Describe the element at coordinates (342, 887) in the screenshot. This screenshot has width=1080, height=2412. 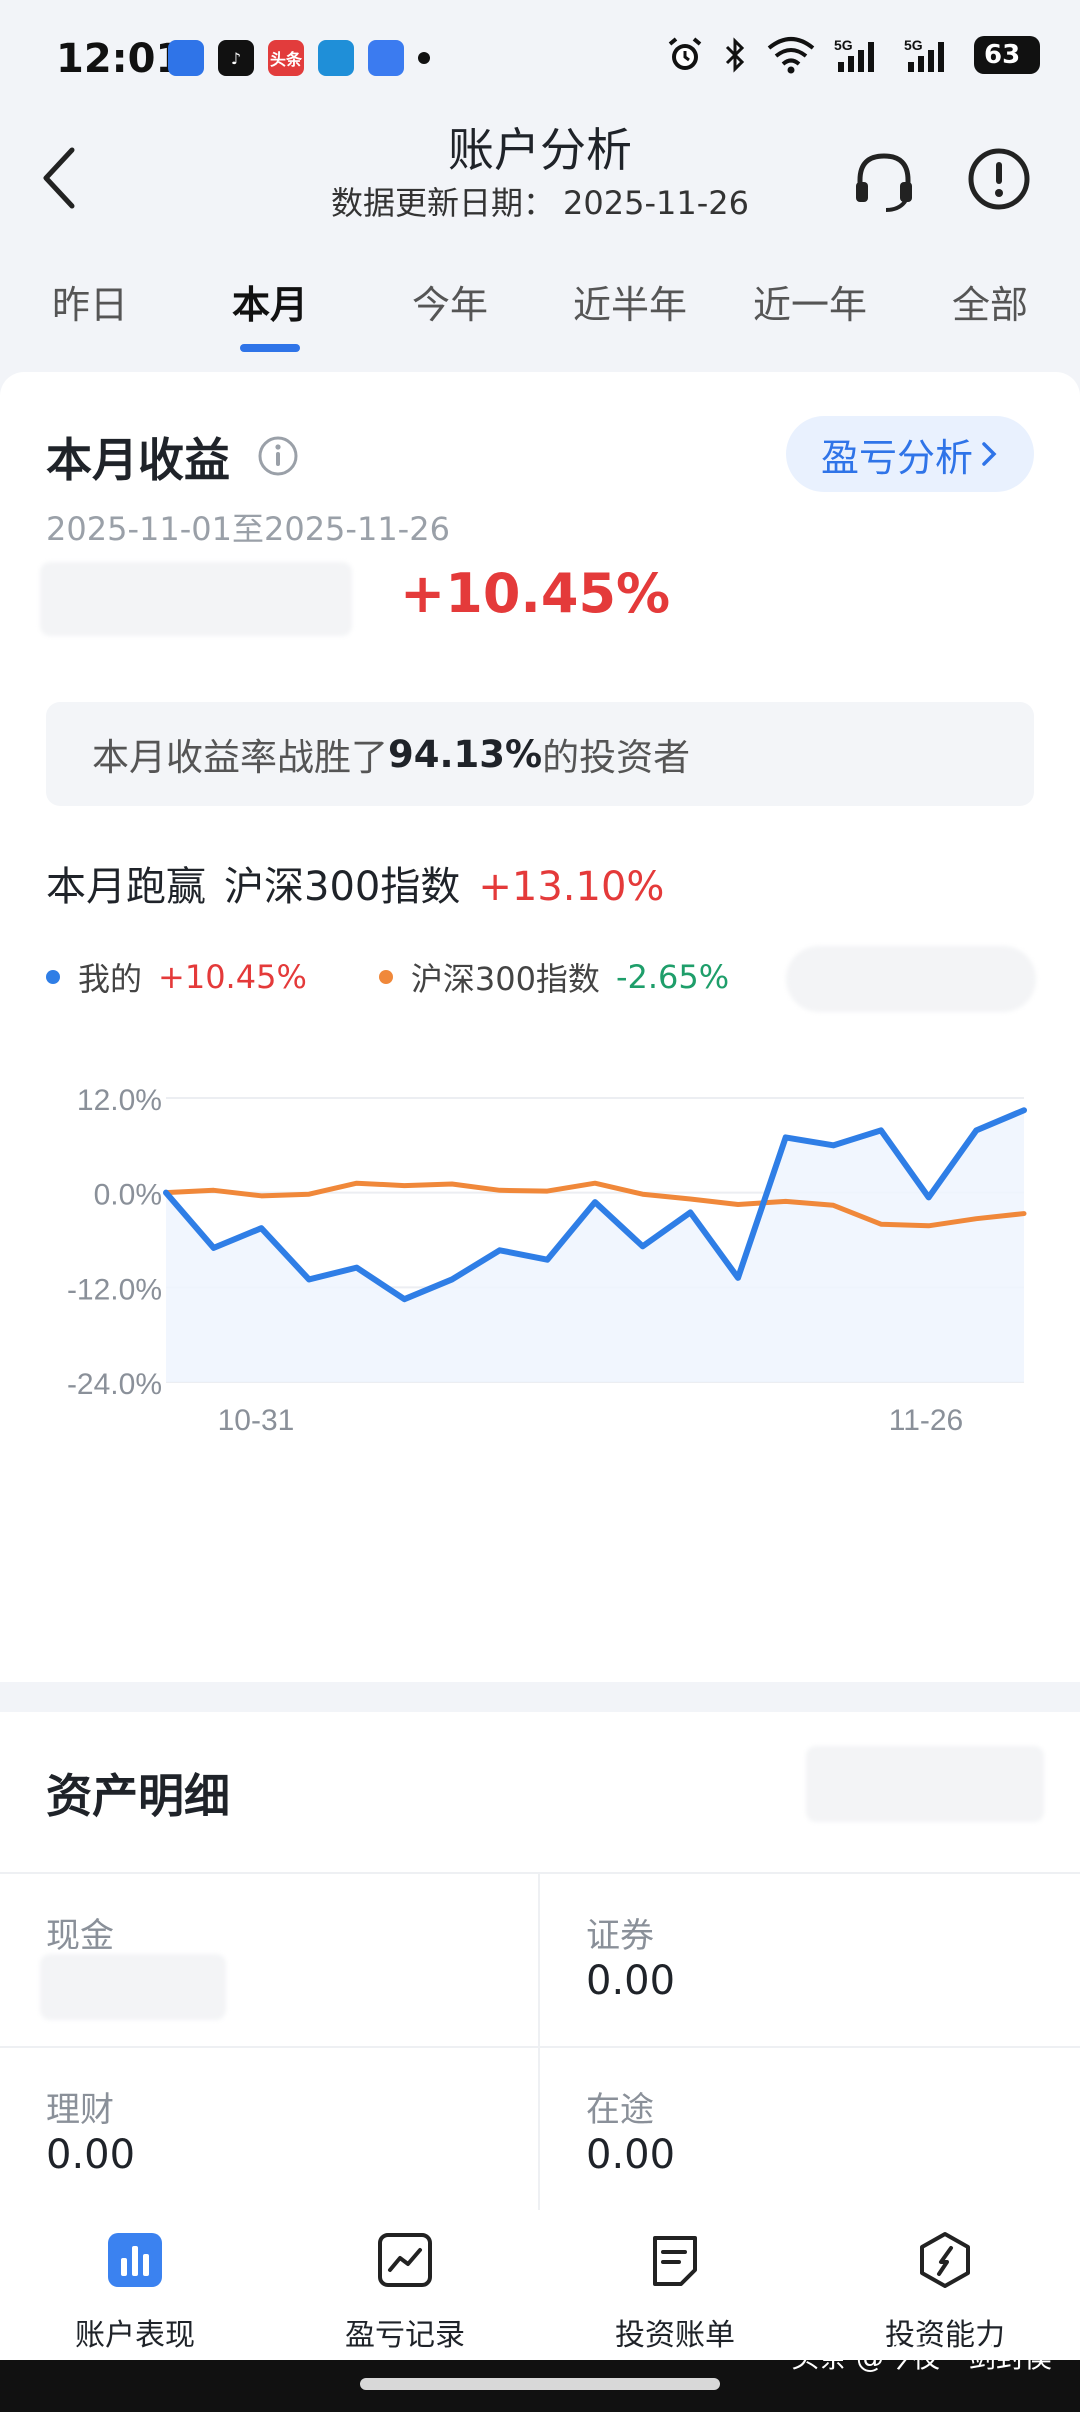
I see `outperform-index: 沪深300指数` at that location.